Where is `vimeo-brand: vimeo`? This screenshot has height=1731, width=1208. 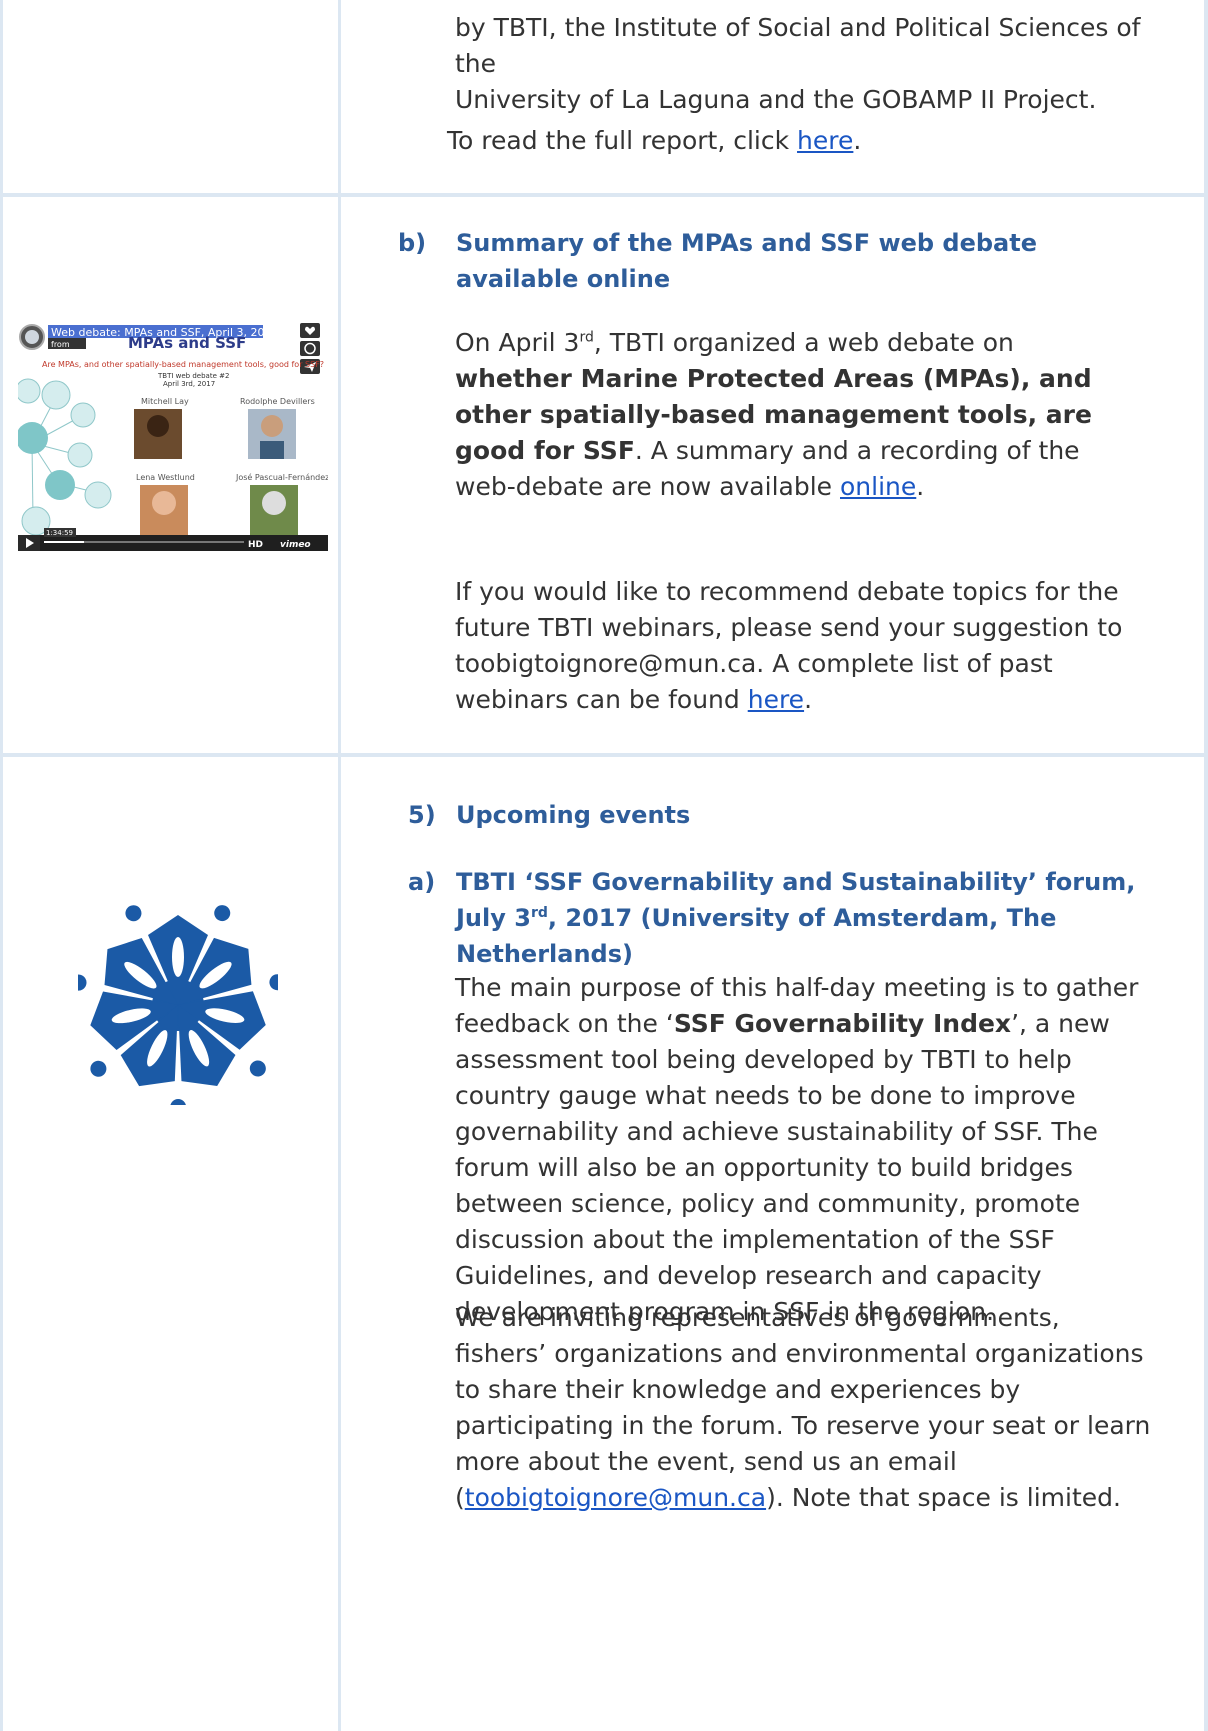 vimeo-brand: vimeo is located at coordinates (295, 545).